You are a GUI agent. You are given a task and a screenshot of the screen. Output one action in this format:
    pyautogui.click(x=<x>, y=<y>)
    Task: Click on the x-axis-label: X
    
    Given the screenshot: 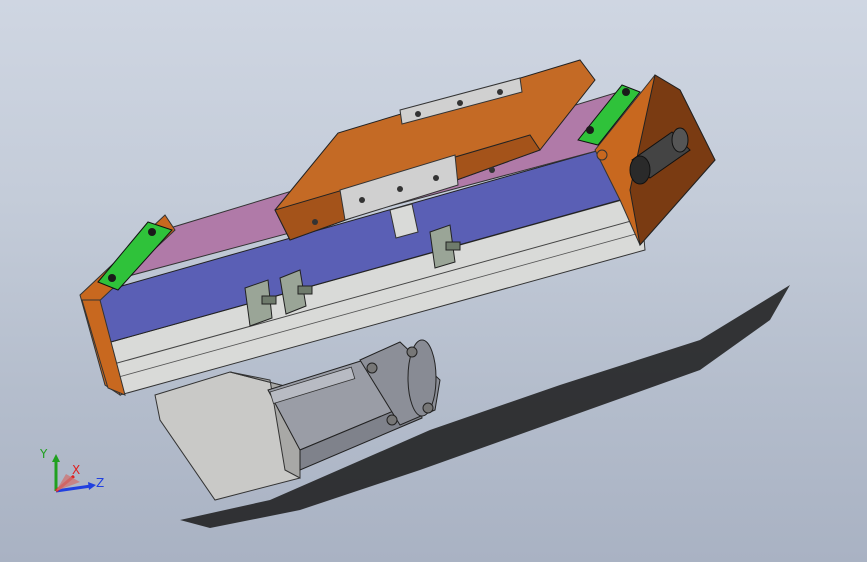 What is the action you would take?
    pyautogui.click(x=76, y=470)
    